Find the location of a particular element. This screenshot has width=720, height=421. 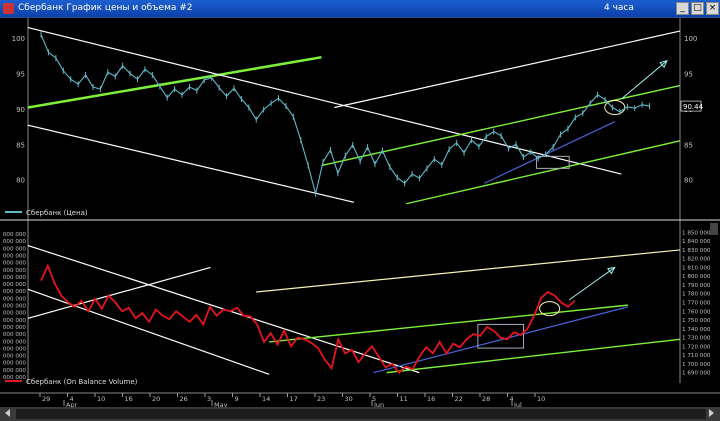

y-tick-right: 1 850 000 is located at coordinates (696, 233).